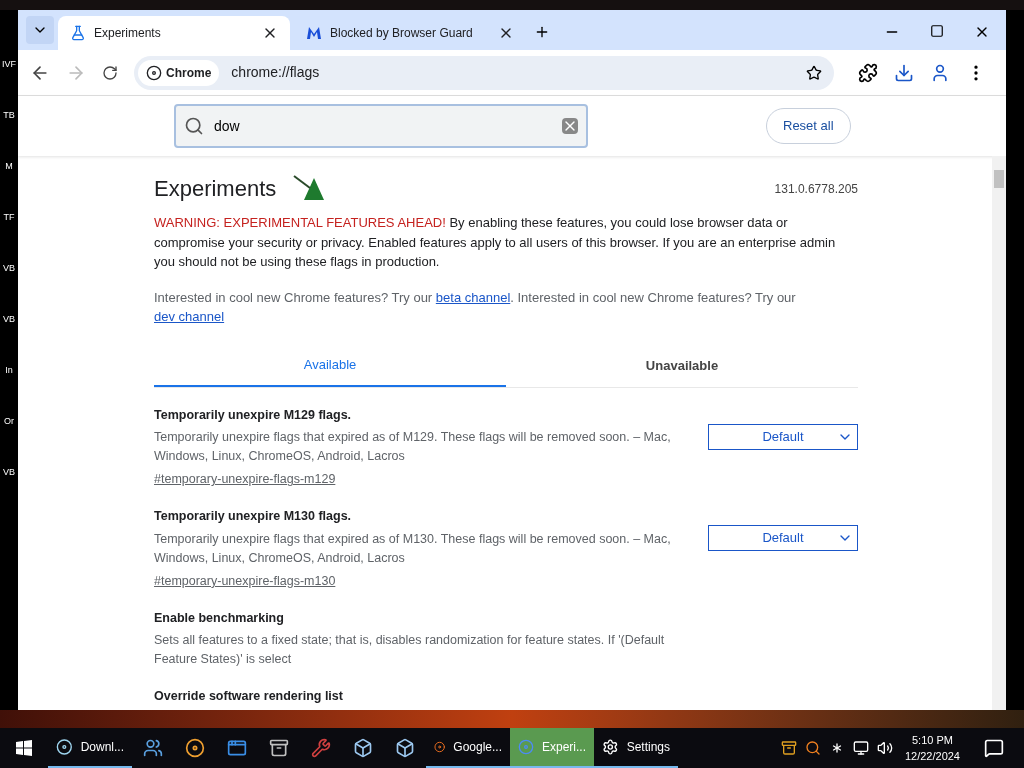 The image size is (1024, 768). What do you see at coordinates (215, 189) in the screenshot?
I see `page-title: Experiments` at bounding box center [215, 189].